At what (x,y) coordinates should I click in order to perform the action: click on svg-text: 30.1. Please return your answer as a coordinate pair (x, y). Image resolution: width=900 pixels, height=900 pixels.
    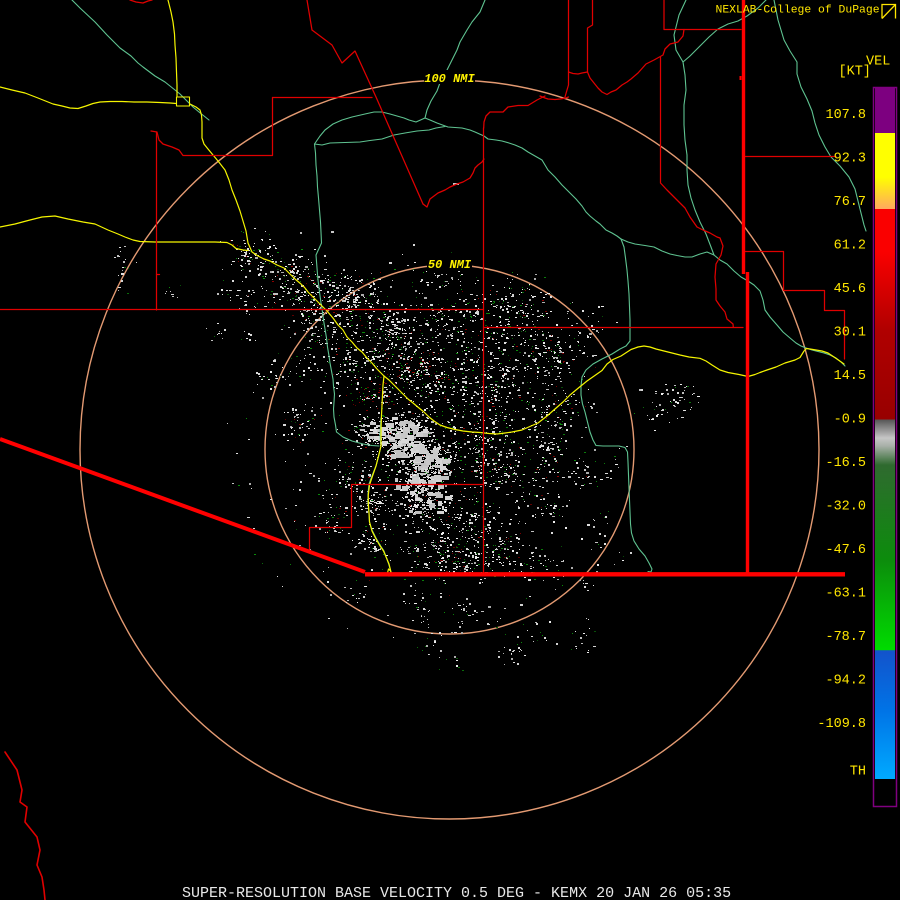
    Looking at the image, I should click on (850, 333).